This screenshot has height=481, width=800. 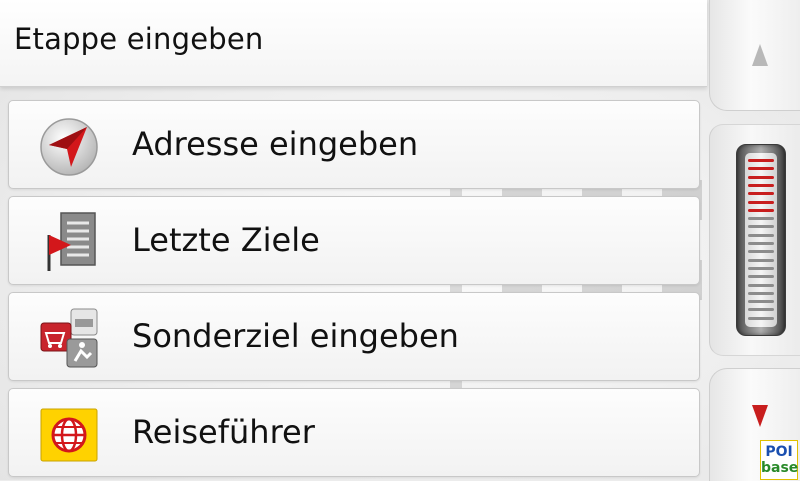 What do you see at coordinates (760, 55) in the screenshot?
I see `chevron-up-icon` at bounding box center [760, 55].